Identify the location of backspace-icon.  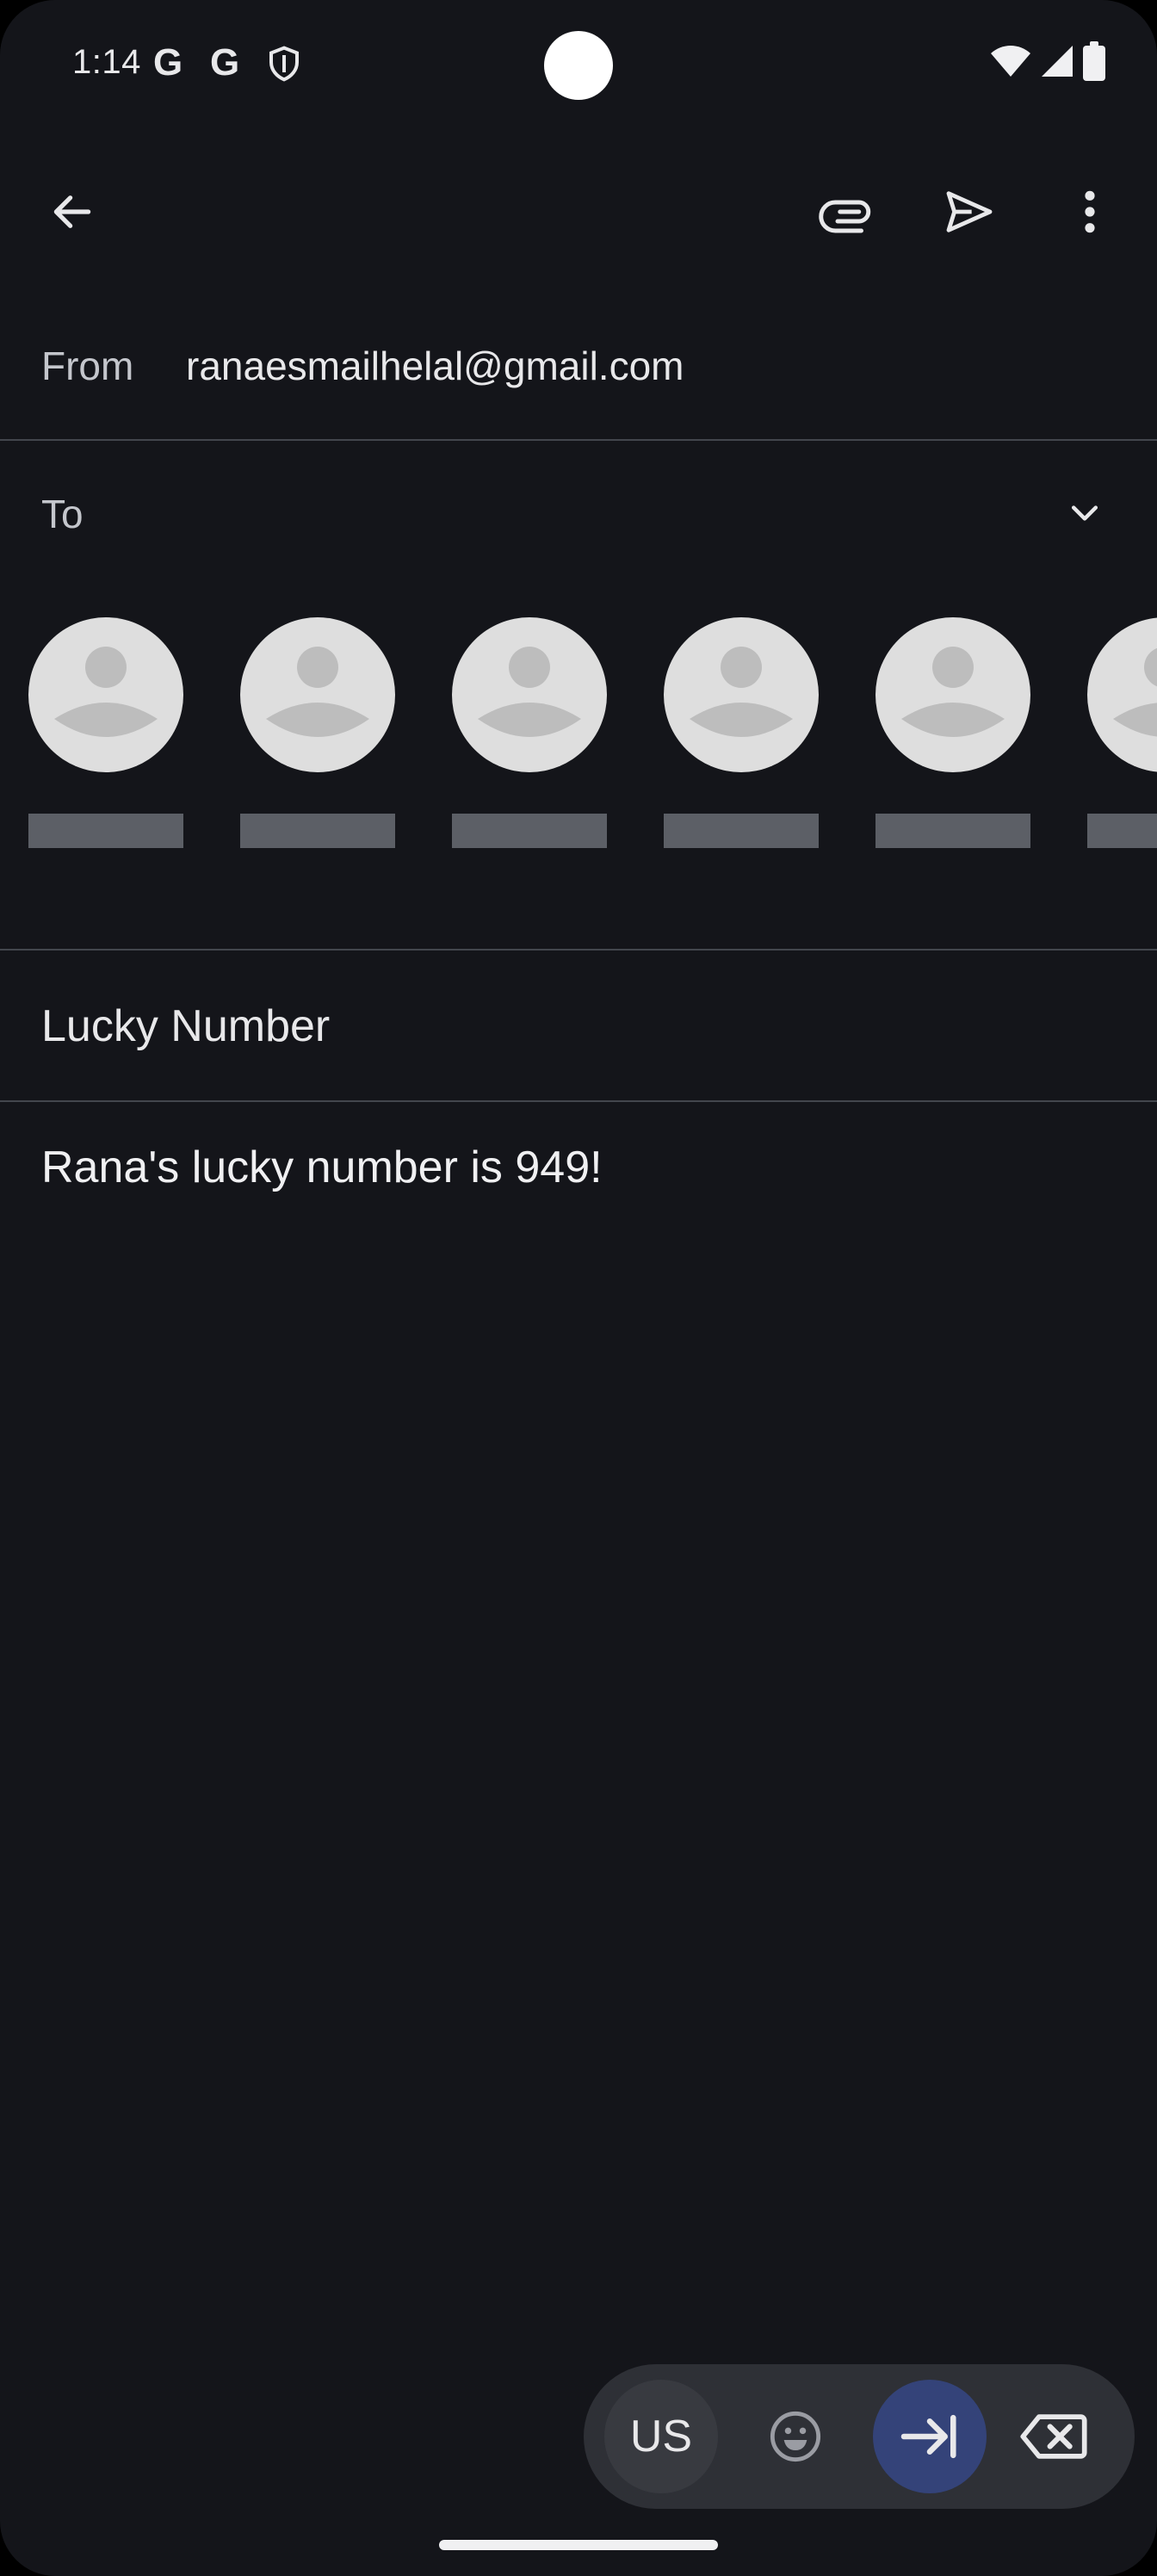
(1054, 2436).